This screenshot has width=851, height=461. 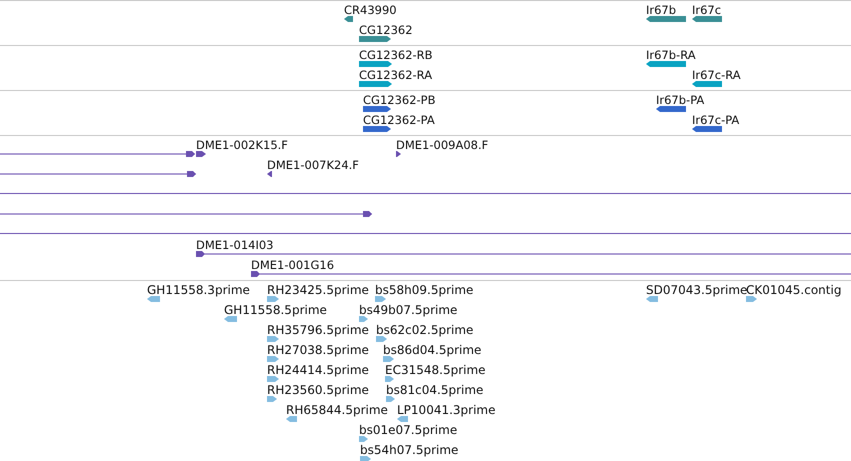 What do you see at coordinates (794, 290) in the screenshot?
I see `est-label: CK01045.contig` at bounding box center [794, 290].